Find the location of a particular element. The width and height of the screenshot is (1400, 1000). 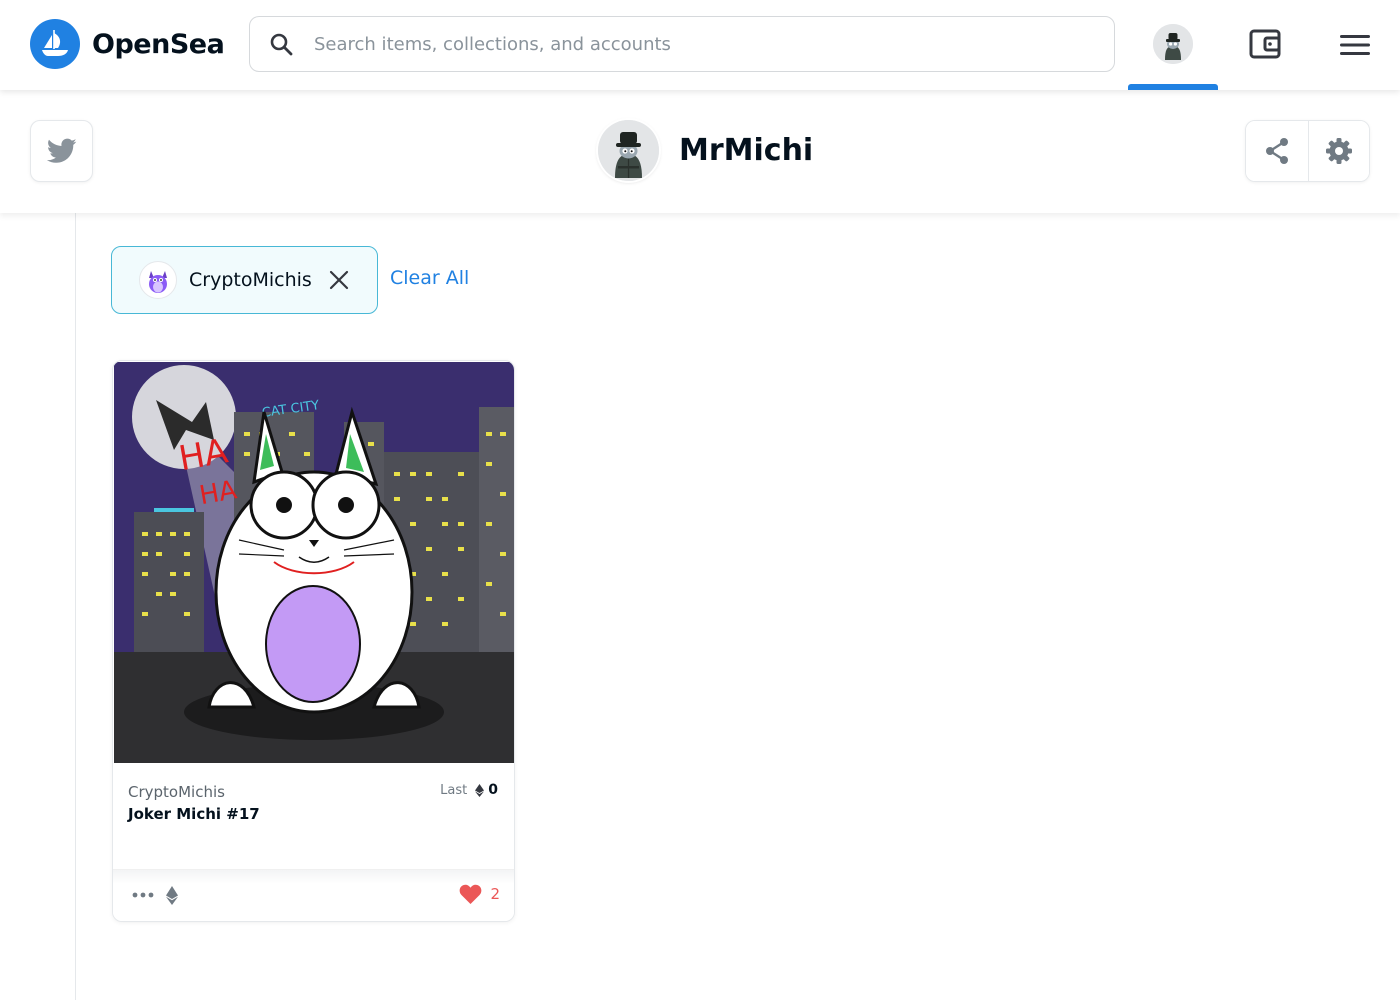

account-avatar-button is located at coordinates (1173, 44).